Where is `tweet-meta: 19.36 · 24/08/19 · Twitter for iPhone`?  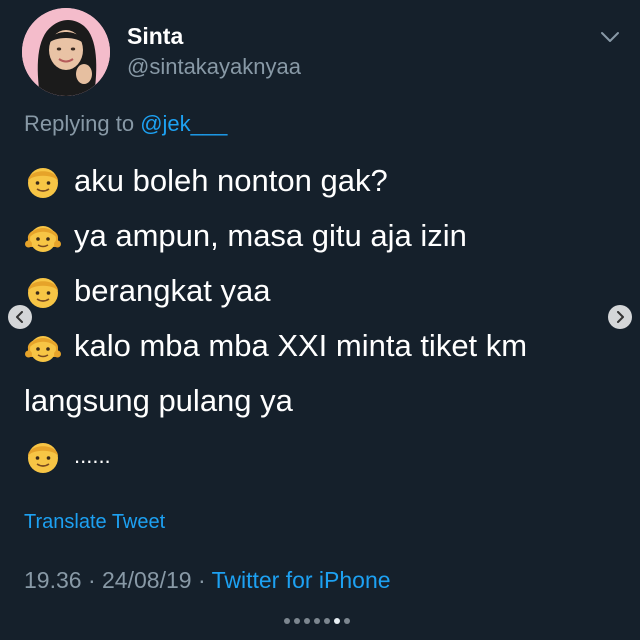 tweet-meta: 19.36 · 24/08/19 · Twitter for iPhone is located at coordinates (207, 580).